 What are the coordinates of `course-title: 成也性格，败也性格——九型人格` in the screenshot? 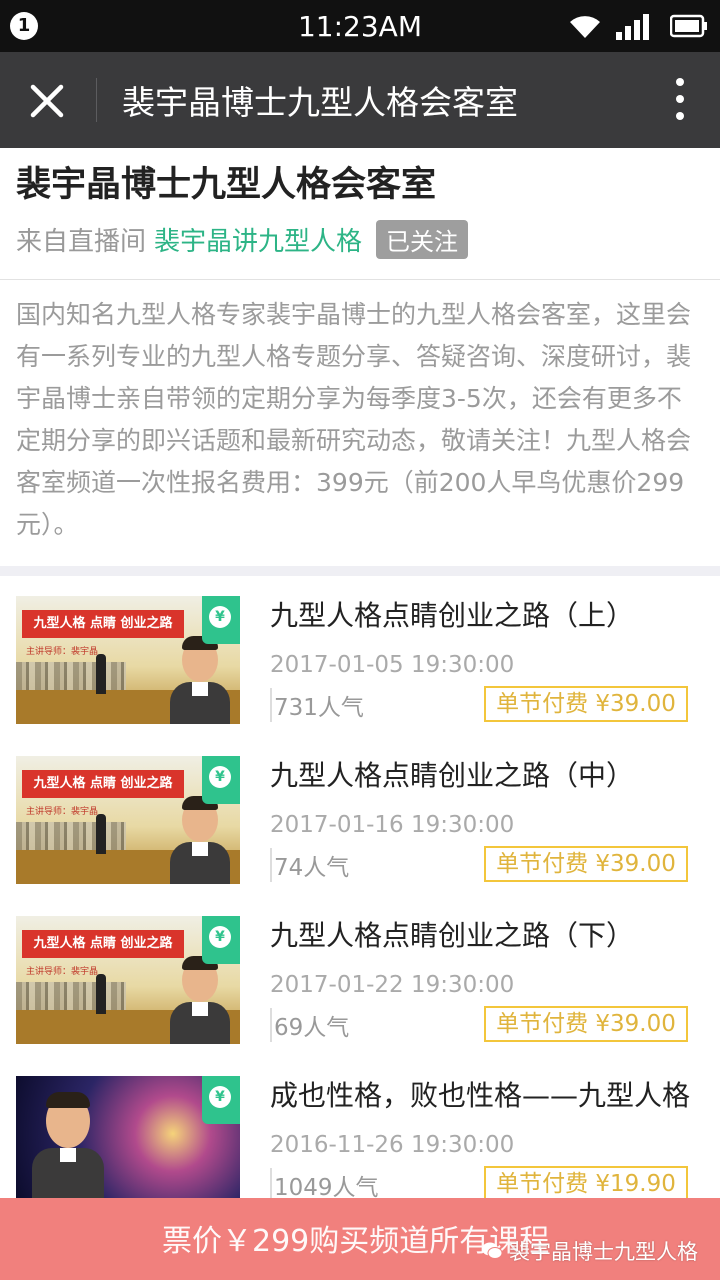 It's located at (480, 1095).